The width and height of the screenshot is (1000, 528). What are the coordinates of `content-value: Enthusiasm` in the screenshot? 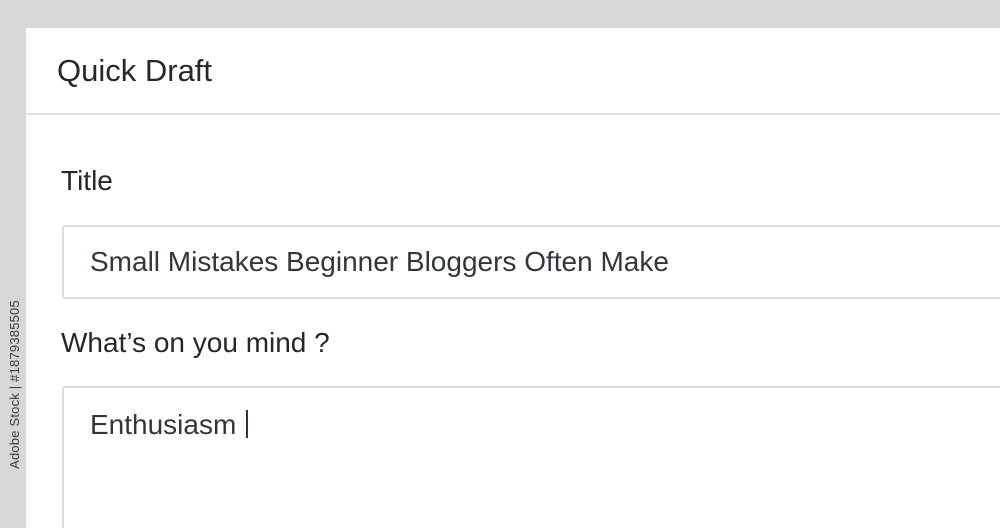 It's located at (167, 424).